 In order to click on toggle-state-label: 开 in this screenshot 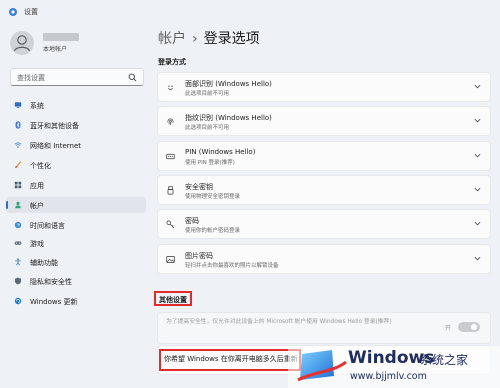, I will do `click(448, 328)`.